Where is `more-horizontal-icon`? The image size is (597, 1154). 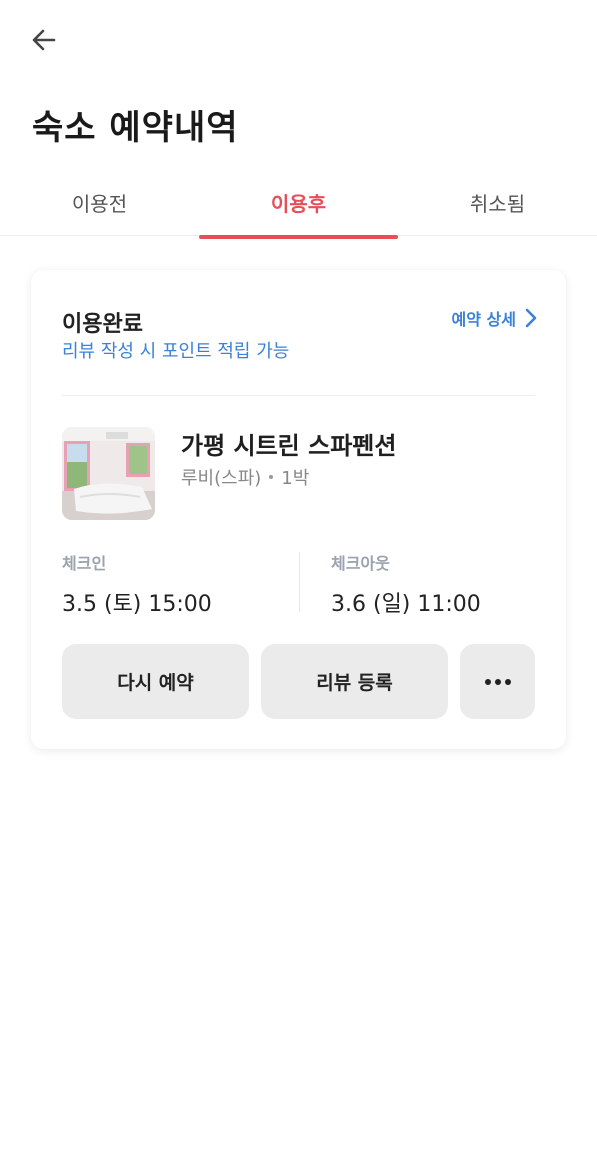 more-horizontal-icon is located at coordinates (497, 681).